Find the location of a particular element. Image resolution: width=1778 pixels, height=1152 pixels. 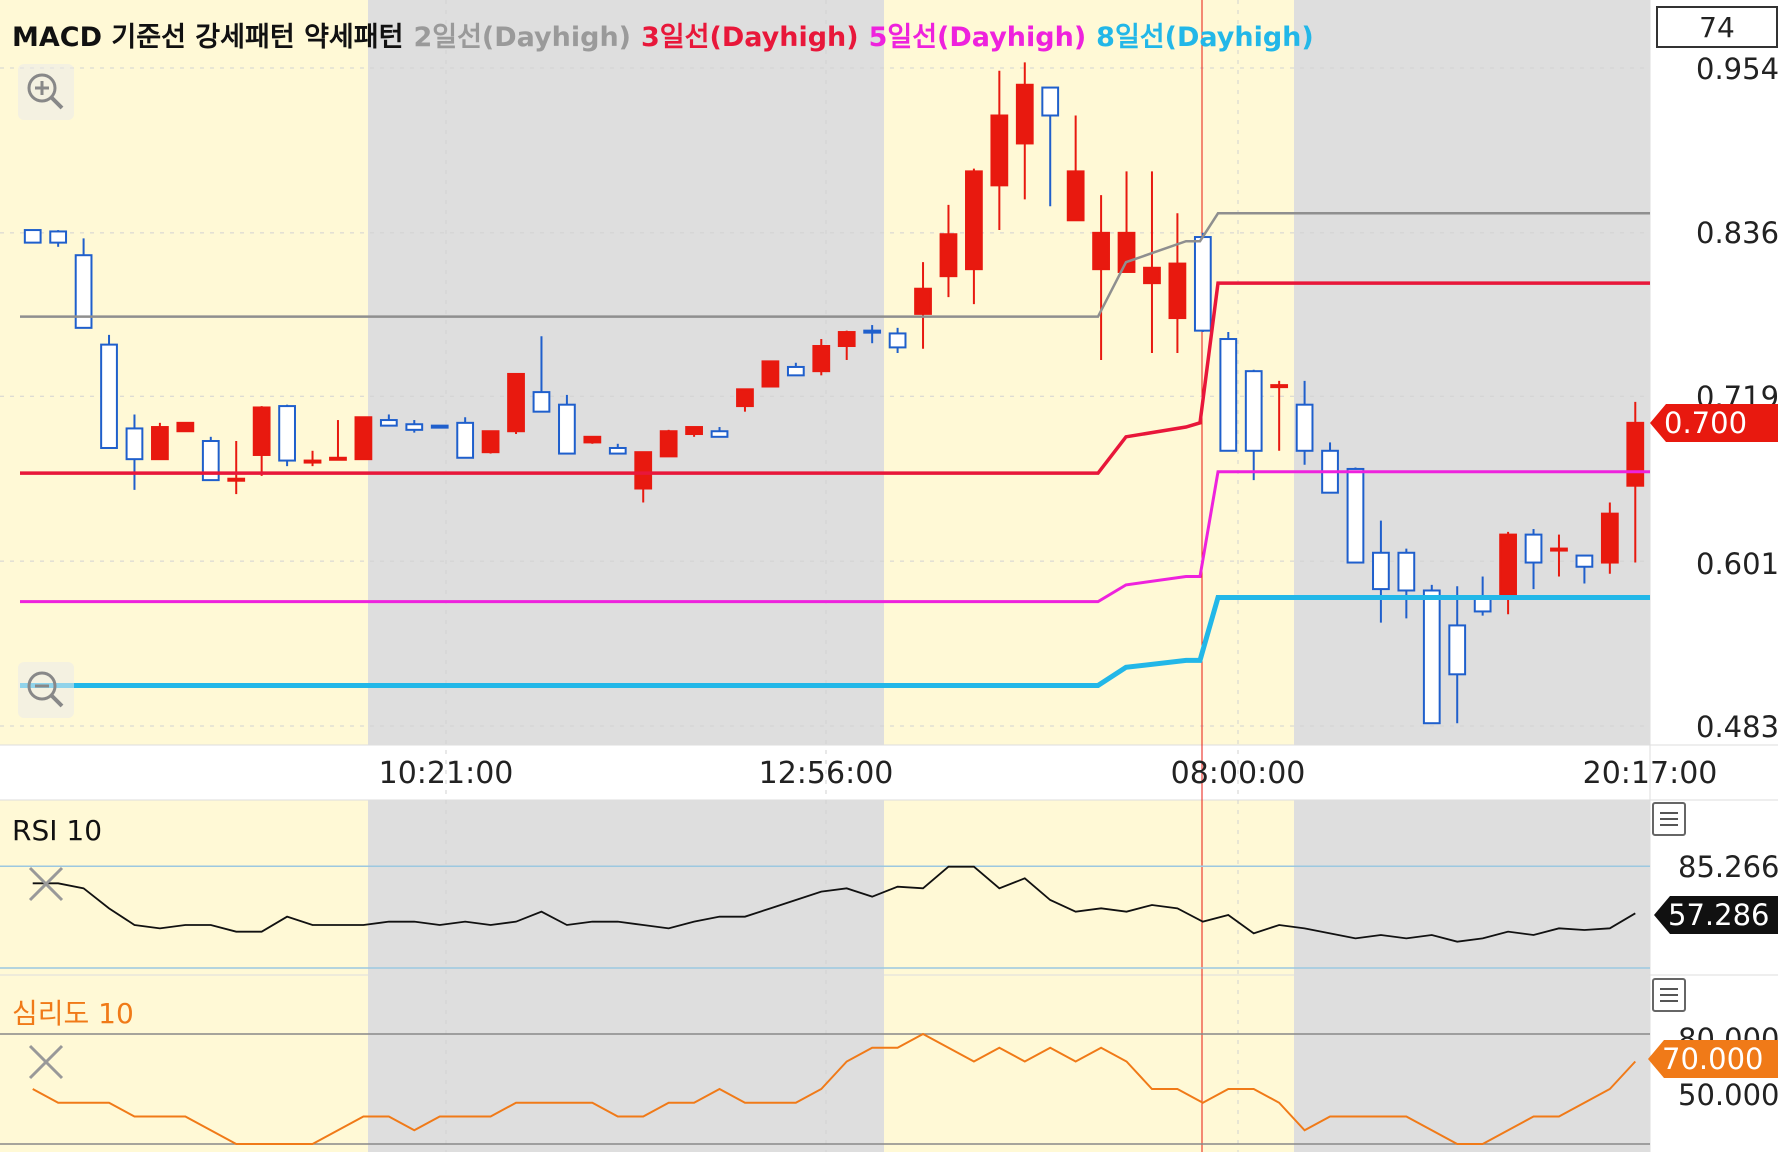

time-tick-2: 12:56:00 is located at coordinates (826, 773).